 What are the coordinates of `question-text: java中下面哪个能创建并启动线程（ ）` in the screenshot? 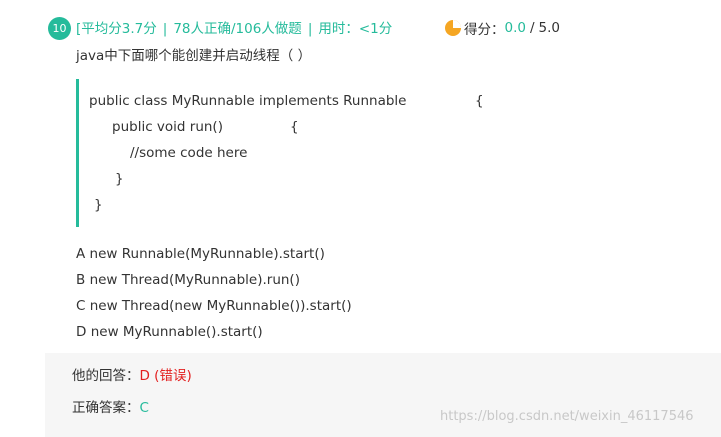 It's located at (194, 56).